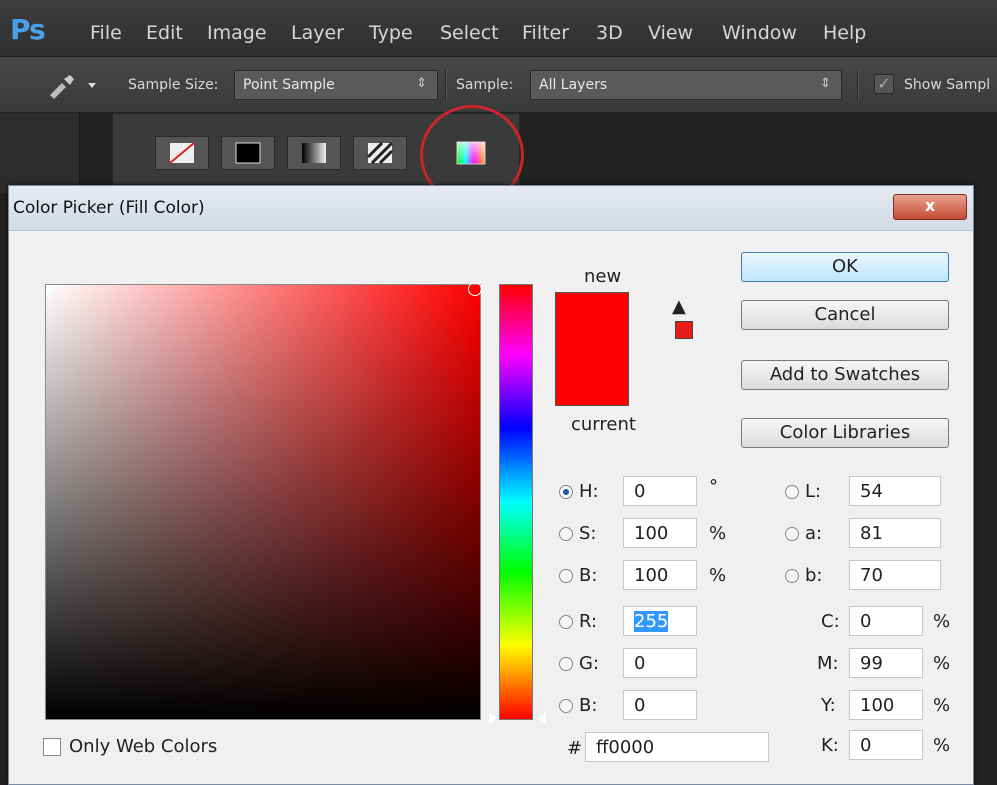 Image resolution: width=997 pixels, height=785 pixels. What do you see at coordinates (588, 575) in the screenshot?
I see `b-label: B:` at bounding box center [588, 575].